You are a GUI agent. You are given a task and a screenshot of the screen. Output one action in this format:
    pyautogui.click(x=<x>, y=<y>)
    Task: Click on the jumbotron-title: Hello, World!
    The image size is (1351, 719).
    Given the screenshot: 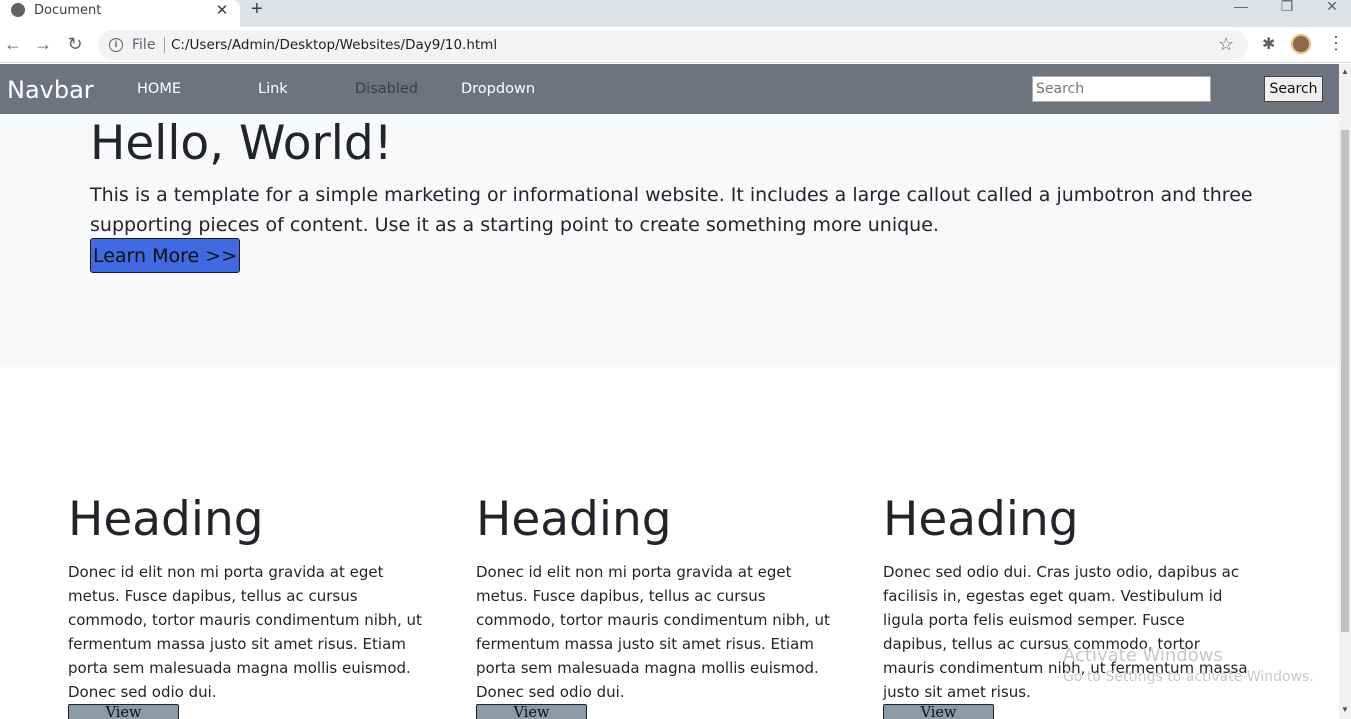 What is the action you would take?
    pyautogui.click(x=241, y=143)
    